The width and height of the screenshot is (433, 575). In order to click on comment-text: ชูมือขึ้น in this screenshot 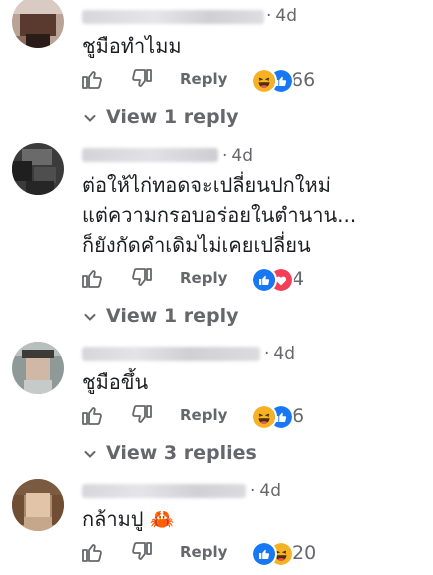, I will do `click(115, 382)`.